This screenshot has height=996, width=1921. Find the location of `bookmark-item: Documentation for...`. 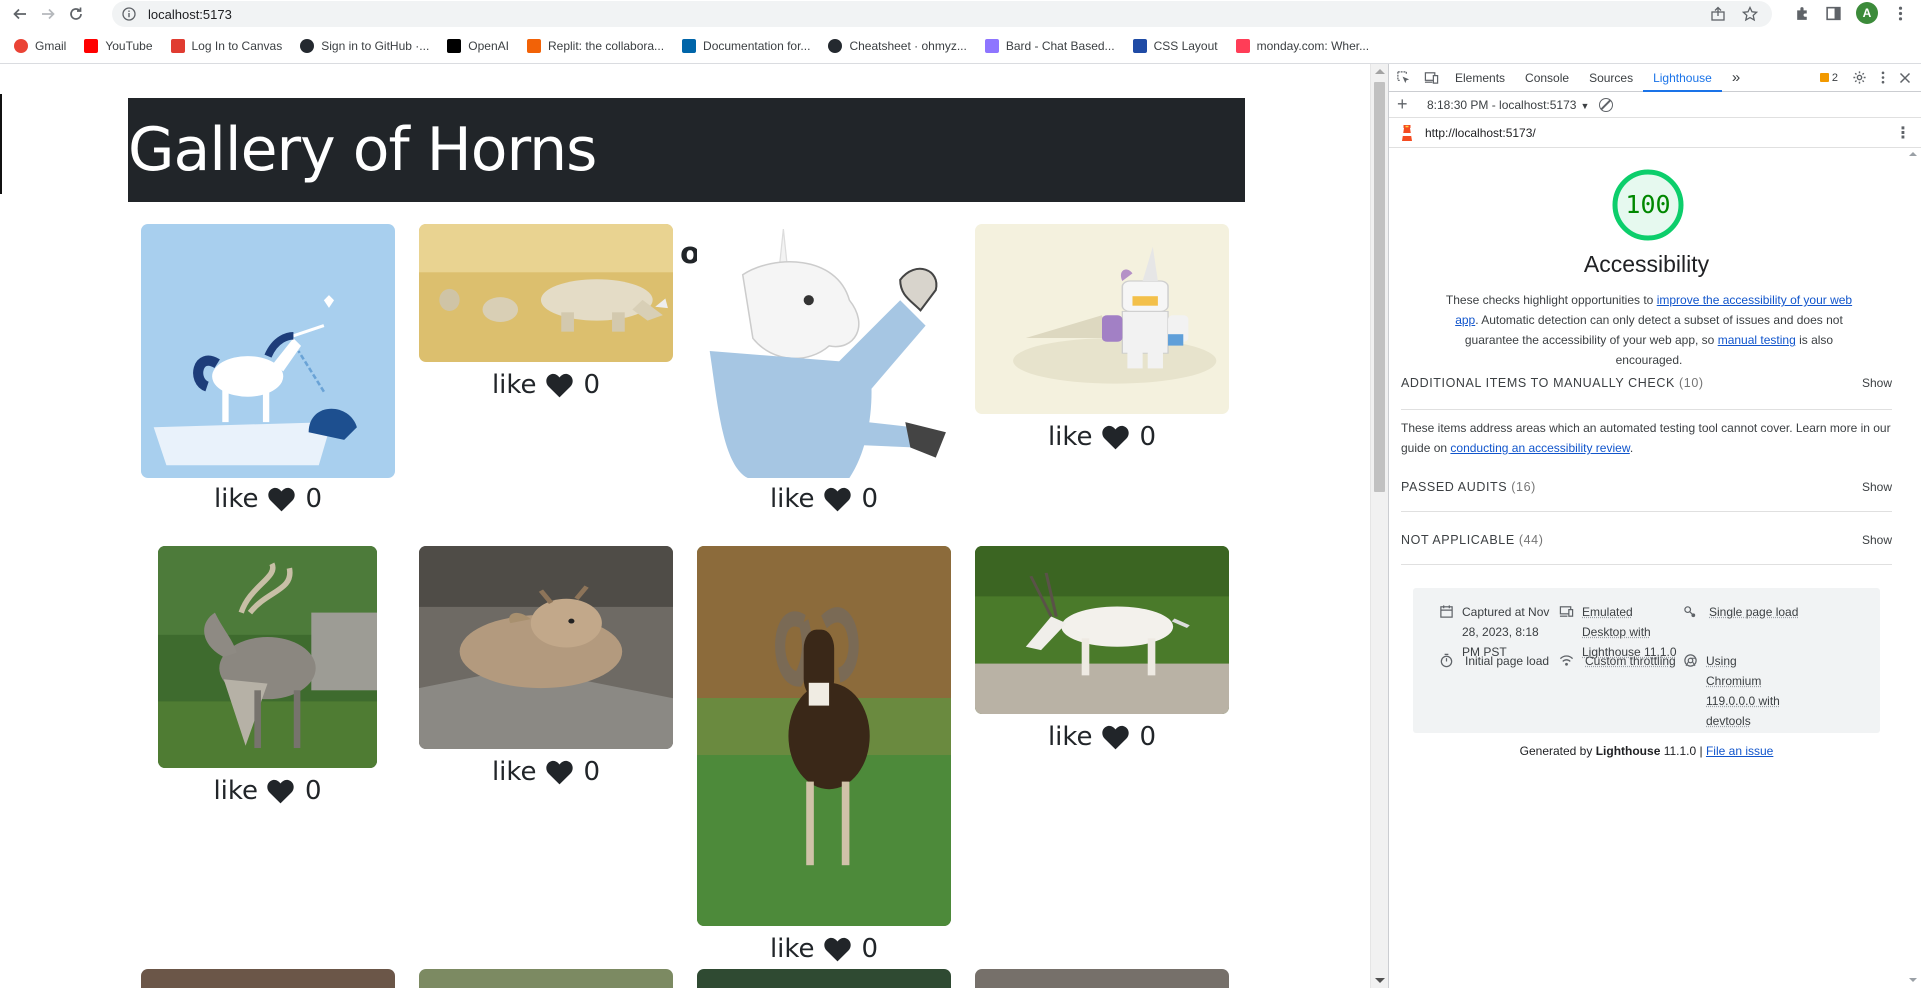

bookmark-item: Documentation for... is located at coordinates (746, 45).